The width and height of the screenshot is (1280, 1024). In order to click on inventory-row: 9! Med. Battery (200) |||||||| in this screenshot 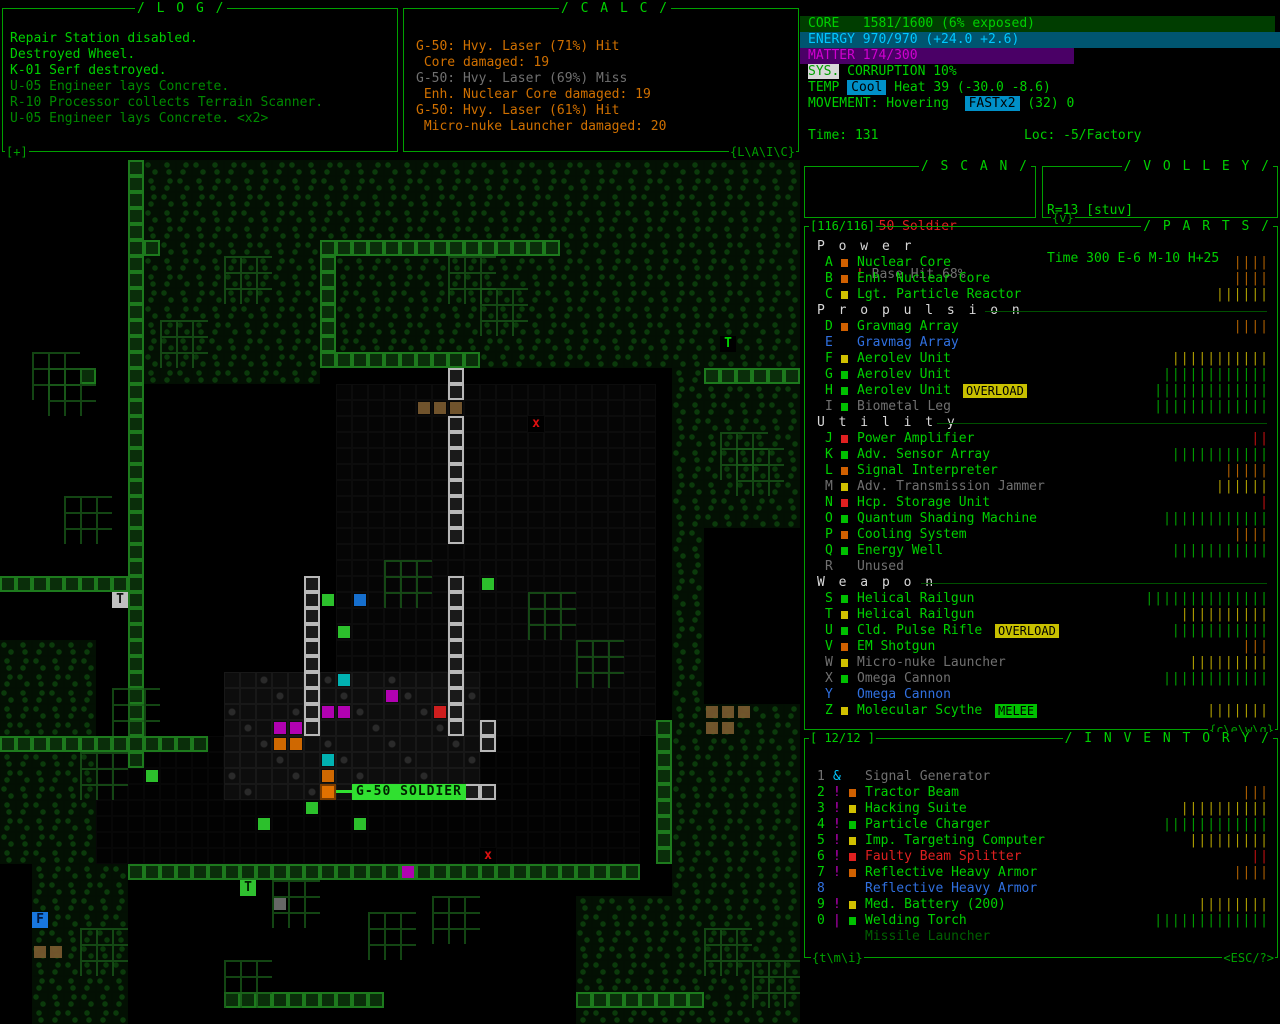, I will do `click(1041, 905)`.